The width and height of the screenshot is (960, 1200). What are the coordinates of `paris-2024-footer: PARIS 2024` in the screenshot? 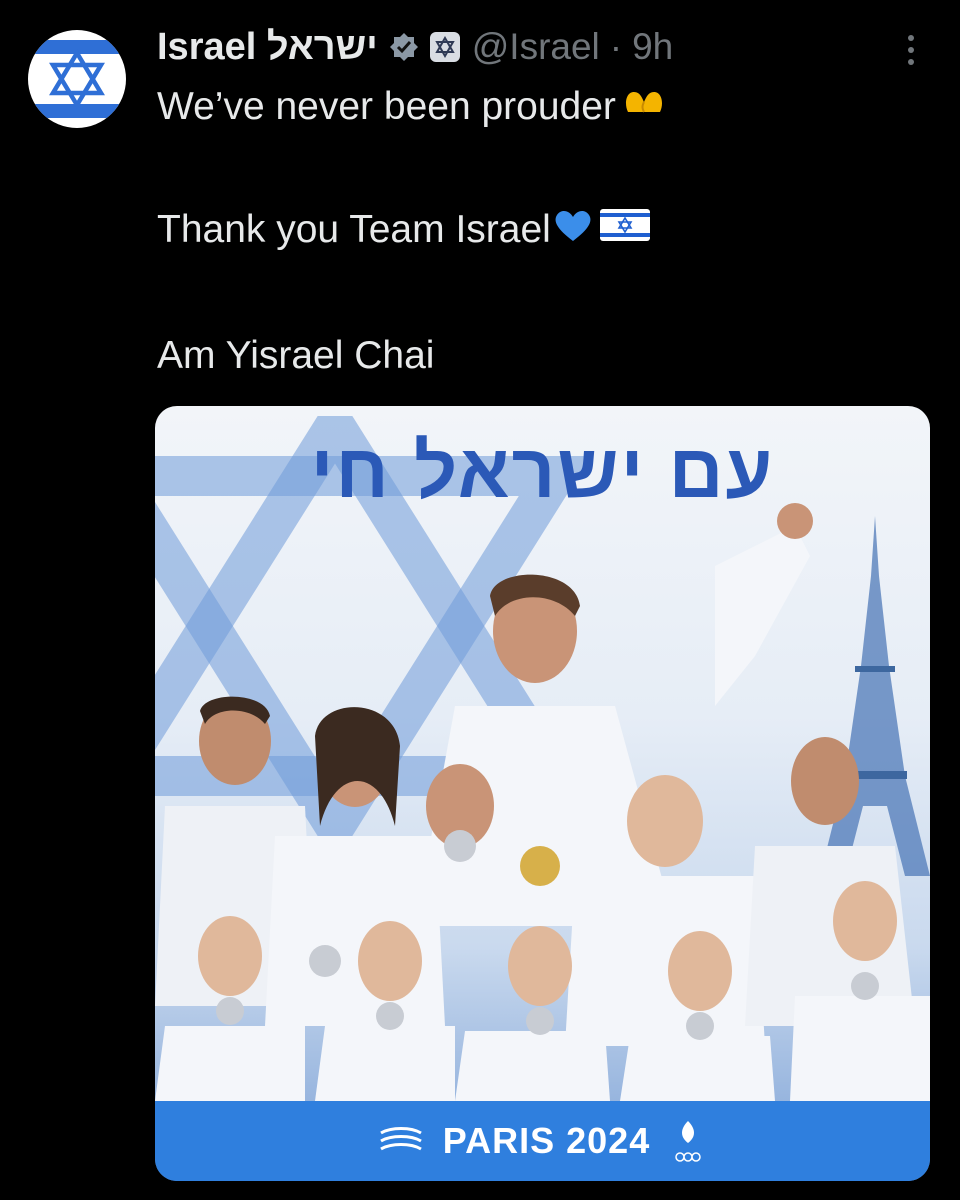 It's located at (542, 1141).